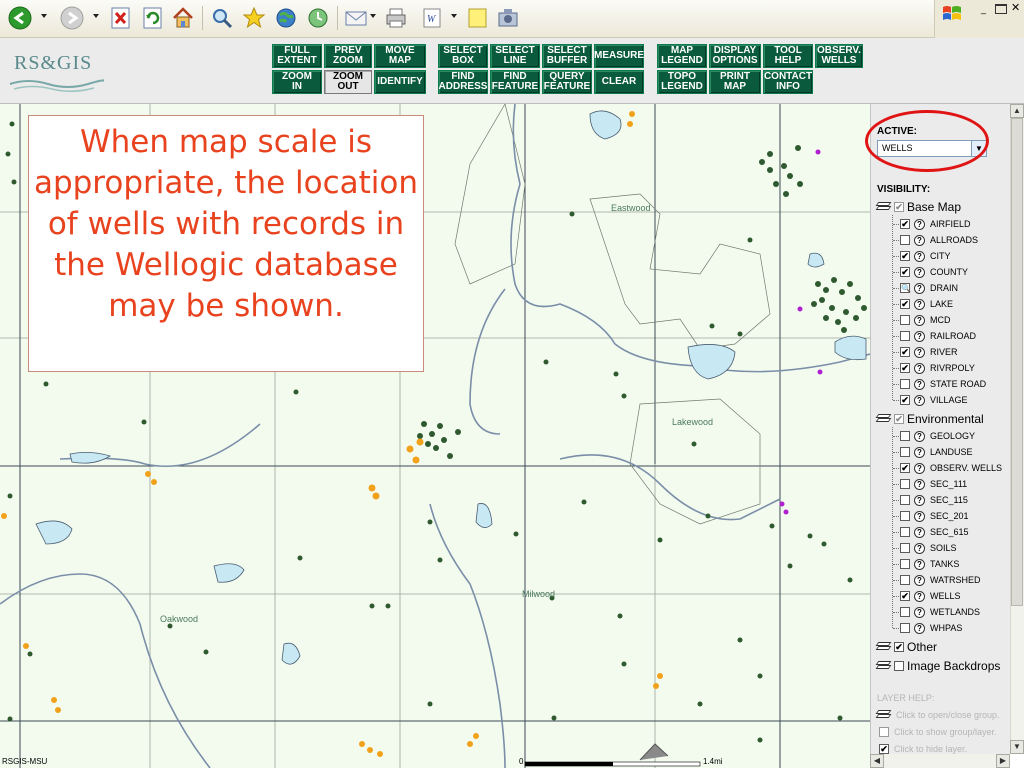 The image size is (1024, 768). What do you see at coordinates (1017, 362) in the screenshot?
I see `scrollbar-thumb` at bounding box center [1017, 362].